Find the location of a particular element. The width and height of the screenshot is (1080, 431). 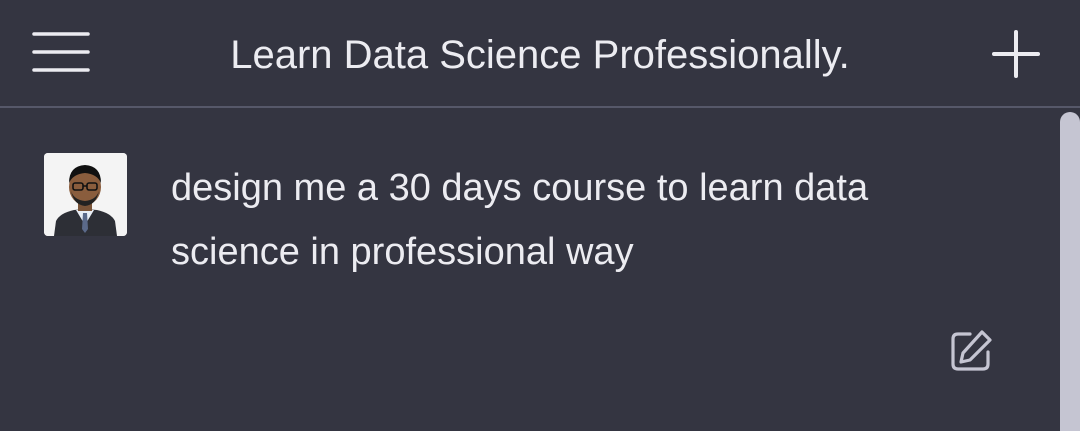

plus-icon is located at coordinates (1016, 54).